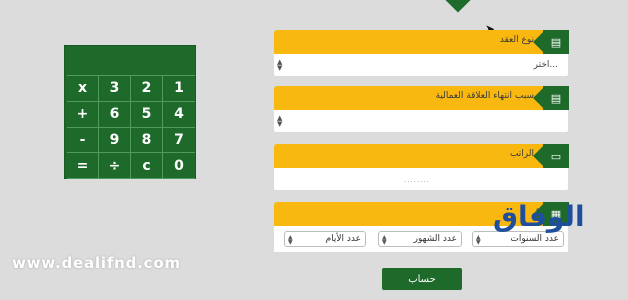 This screenshot has height=300, width=628. Describe the element at coordinates (556, 156) in the screenshot. I see `money-icon: ▭` at that location.